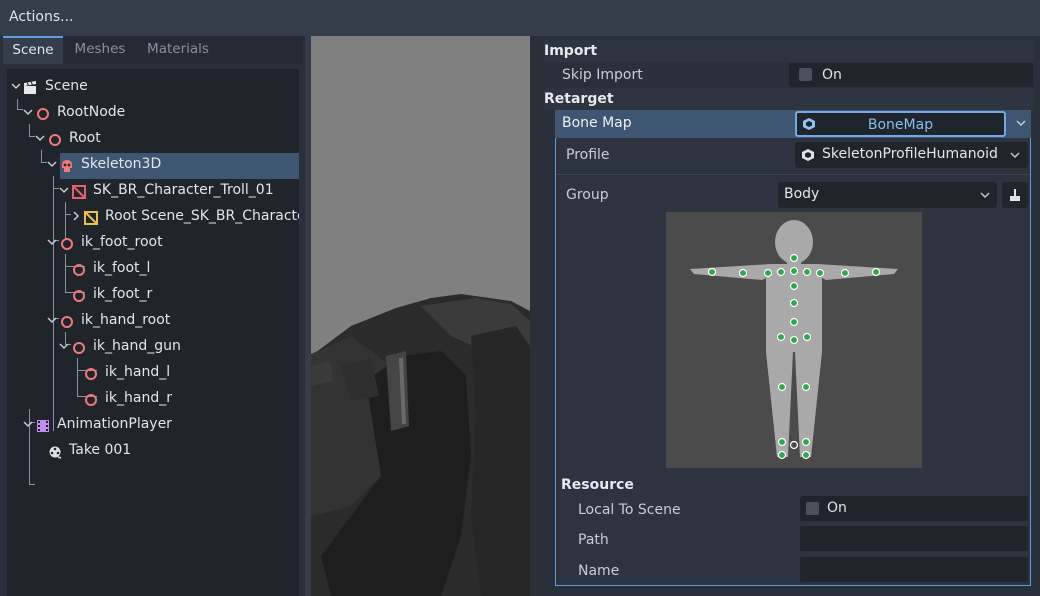  I want to click on group-dropdown: Body, so click(887, 195).